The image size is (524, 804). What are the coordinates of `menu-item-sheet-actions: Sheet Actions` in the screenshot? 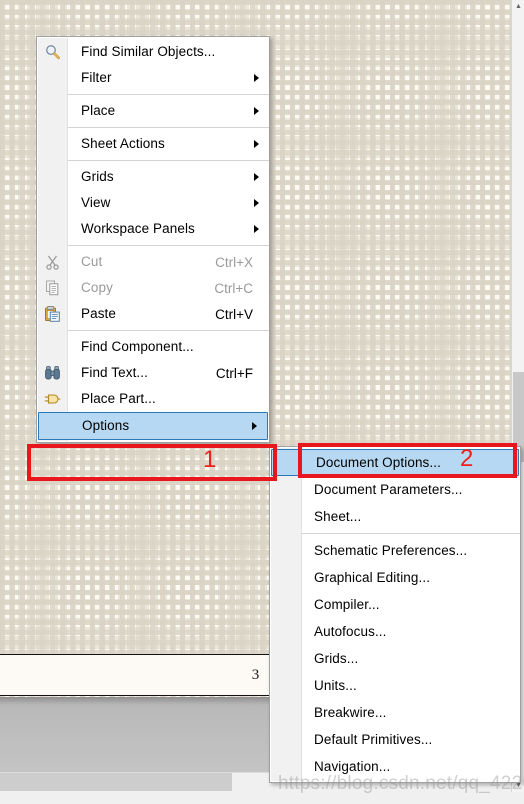 It's located at (153, 144).